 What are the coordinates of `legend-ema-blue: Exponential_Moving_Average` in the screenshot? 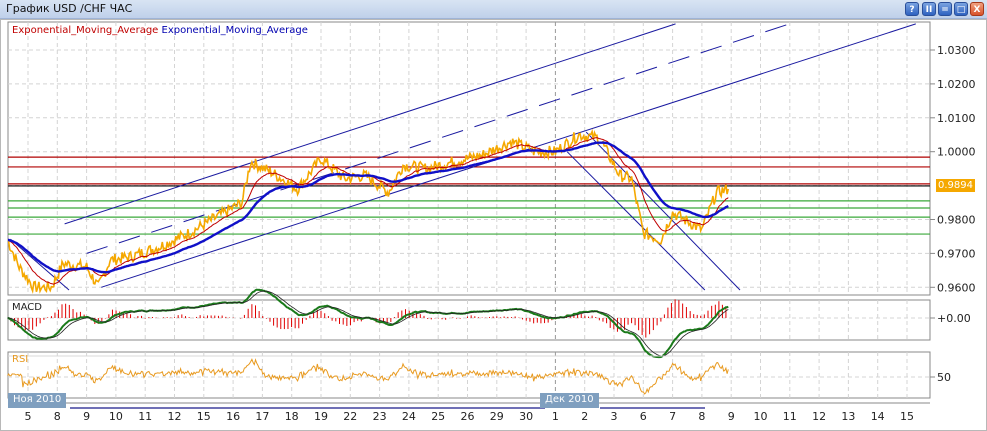 It's located at (234, 30).